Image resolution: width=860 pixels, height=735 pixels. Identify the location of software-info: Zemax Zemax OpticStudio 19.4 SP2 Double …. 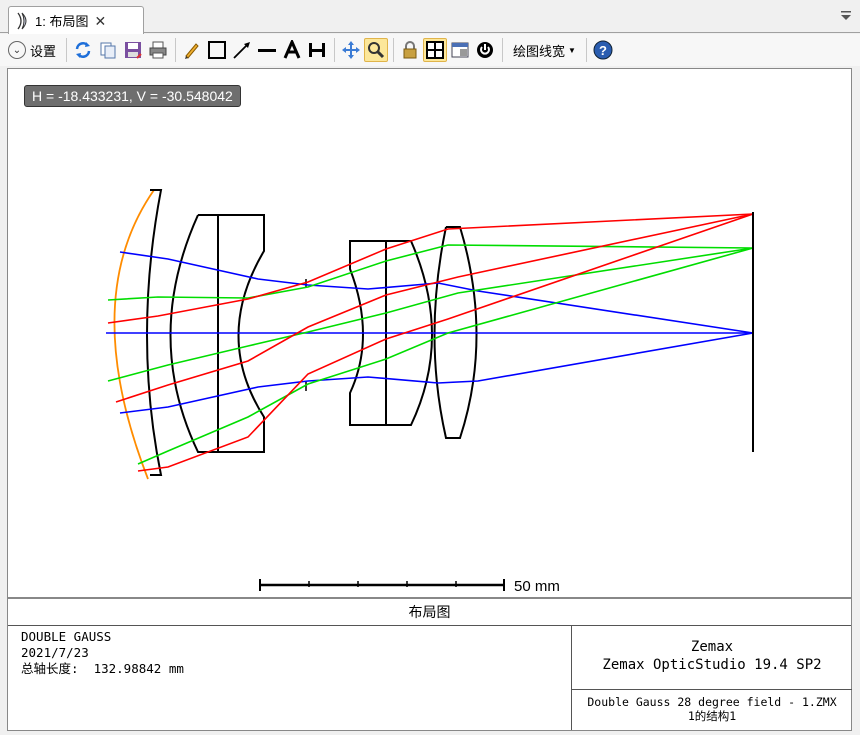
(711, 678).